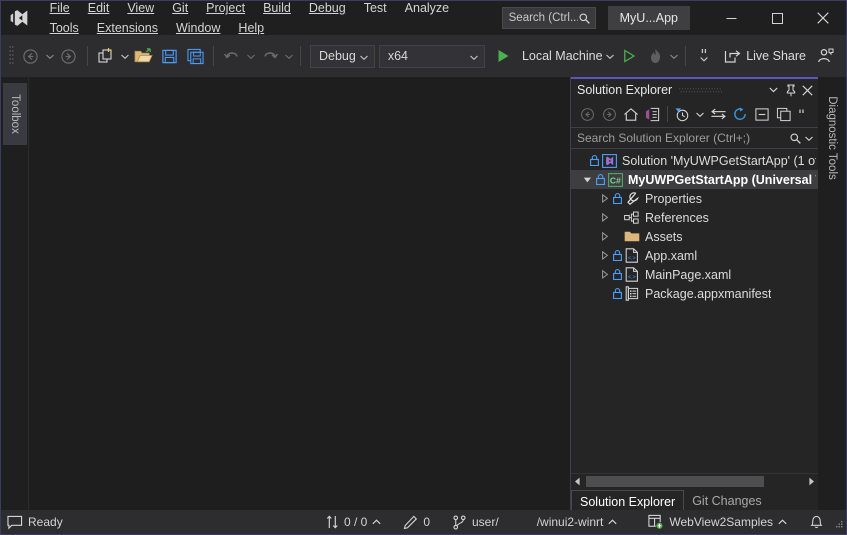  Describe the element at coordinates (629, 56) in the screenshot. I see `start-without-debugging-button` at that location.